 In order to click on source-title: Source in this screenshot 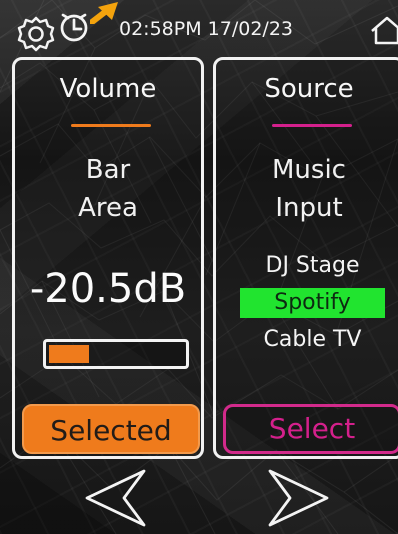, I will do `click(309, 89)`.